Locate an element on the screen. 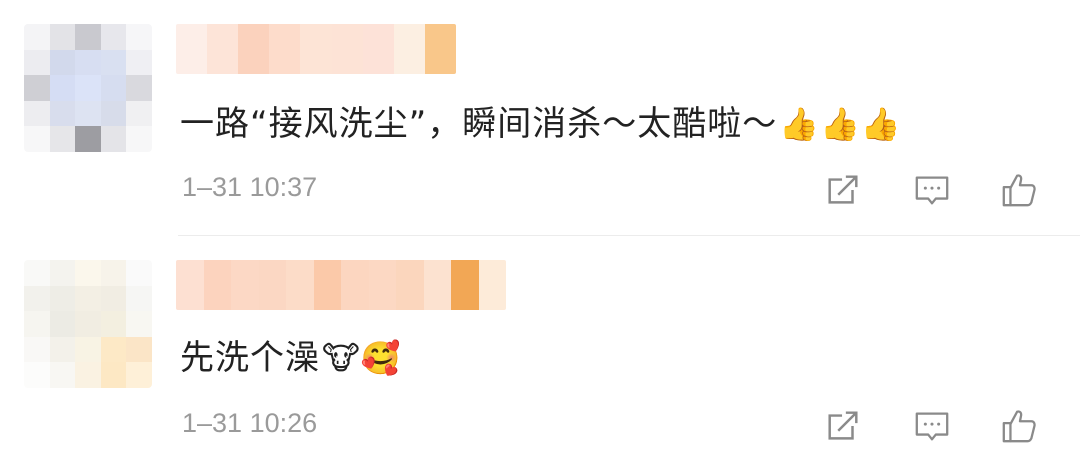  comment-text: 先洗个澡🐮🥰 is located at coordinates (291, 354).